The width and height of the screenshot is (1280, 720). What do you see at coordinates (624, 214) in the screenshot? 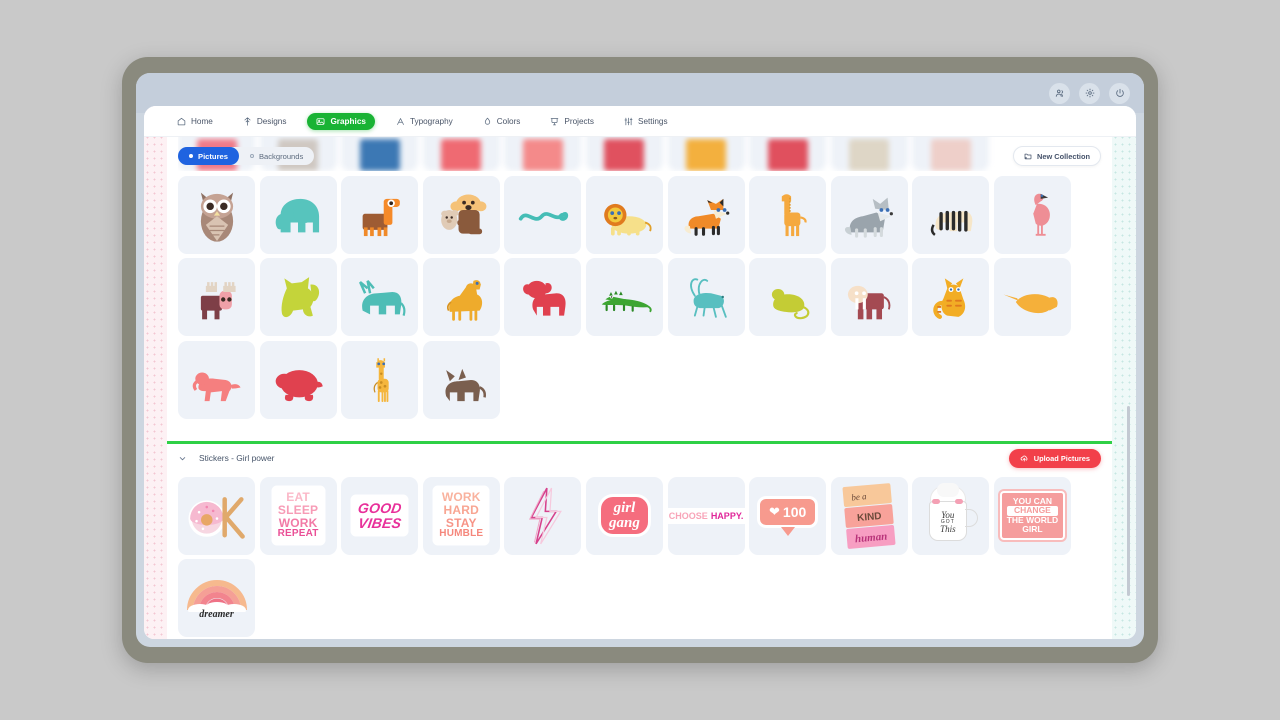
I see `picture-cell-lion` at bounding box center [624, 214].